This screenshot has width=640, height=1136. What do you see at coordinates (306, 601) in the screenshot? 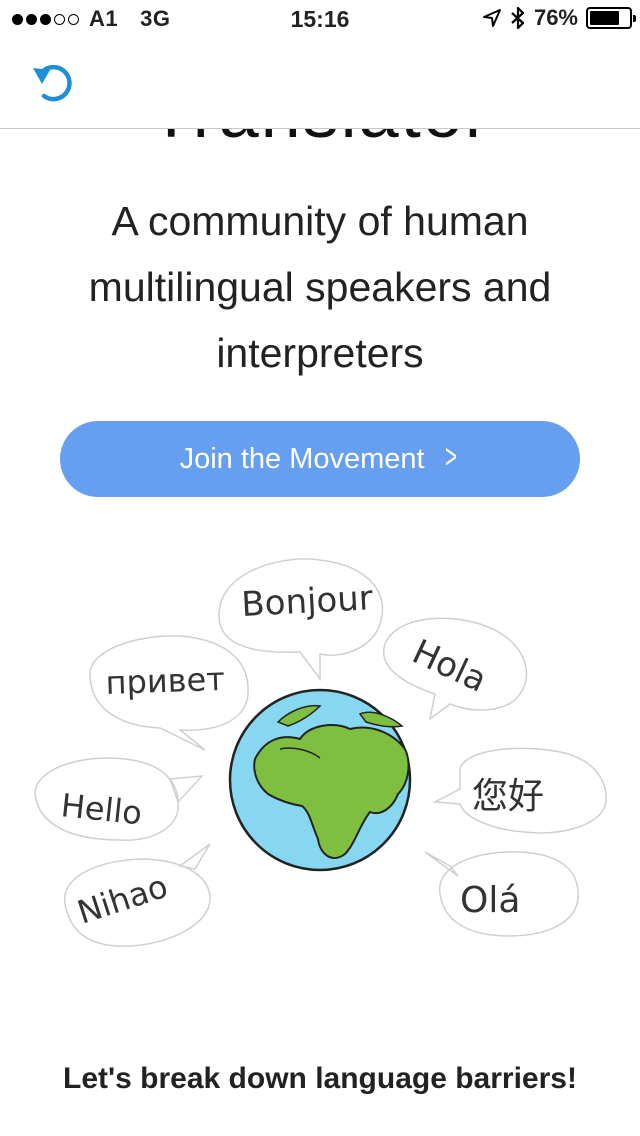
I see `bubble-text-bonjour: Bonjour` at bounding box center [306, 601].